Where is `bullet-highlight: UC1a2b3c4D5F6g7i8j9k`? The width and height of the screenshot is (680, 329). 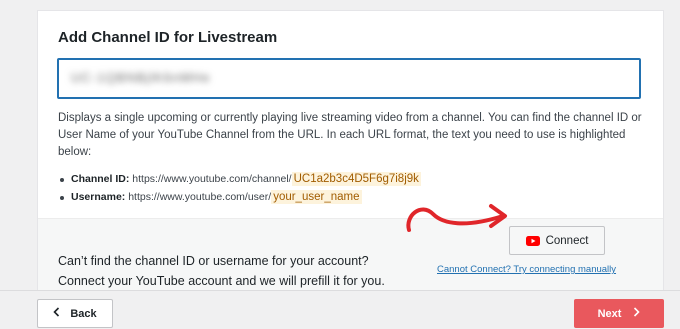 bullet-highlight: UC1a2b3c4D5F6g7i8j9k is located at coordinates (356, 179).